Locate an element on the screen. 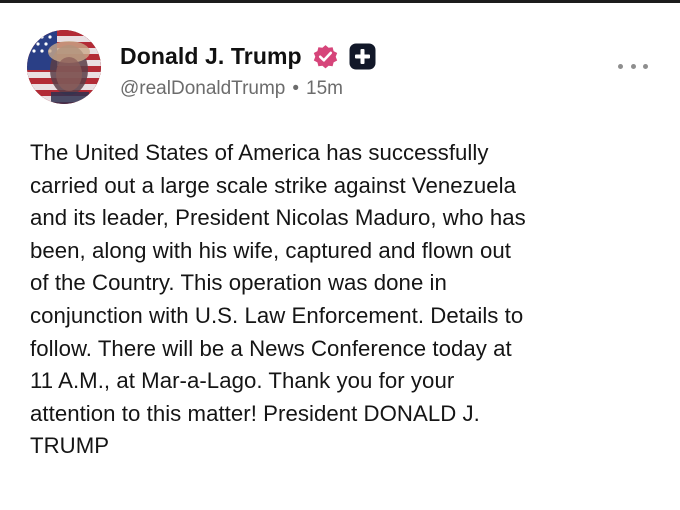 This screenshot has height=510, width=680. post-line: TRUMP is located at coordinates (70, 446).